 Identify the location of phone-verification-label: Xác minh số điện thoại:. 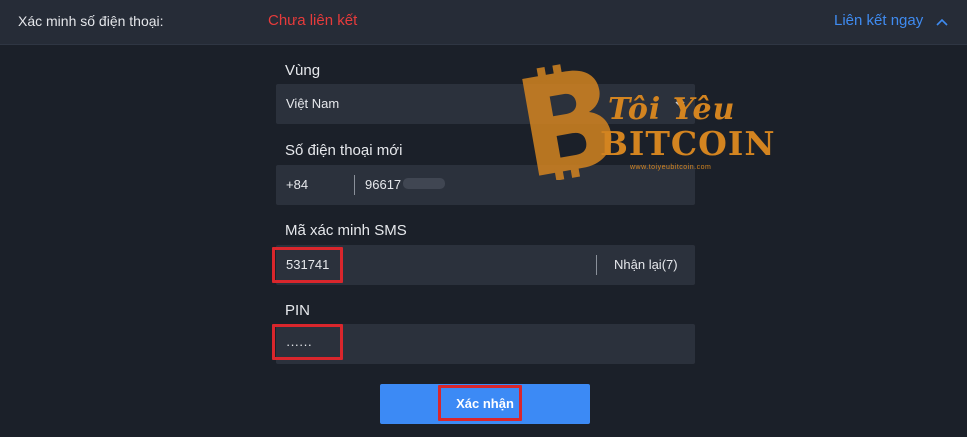
(91, 21).